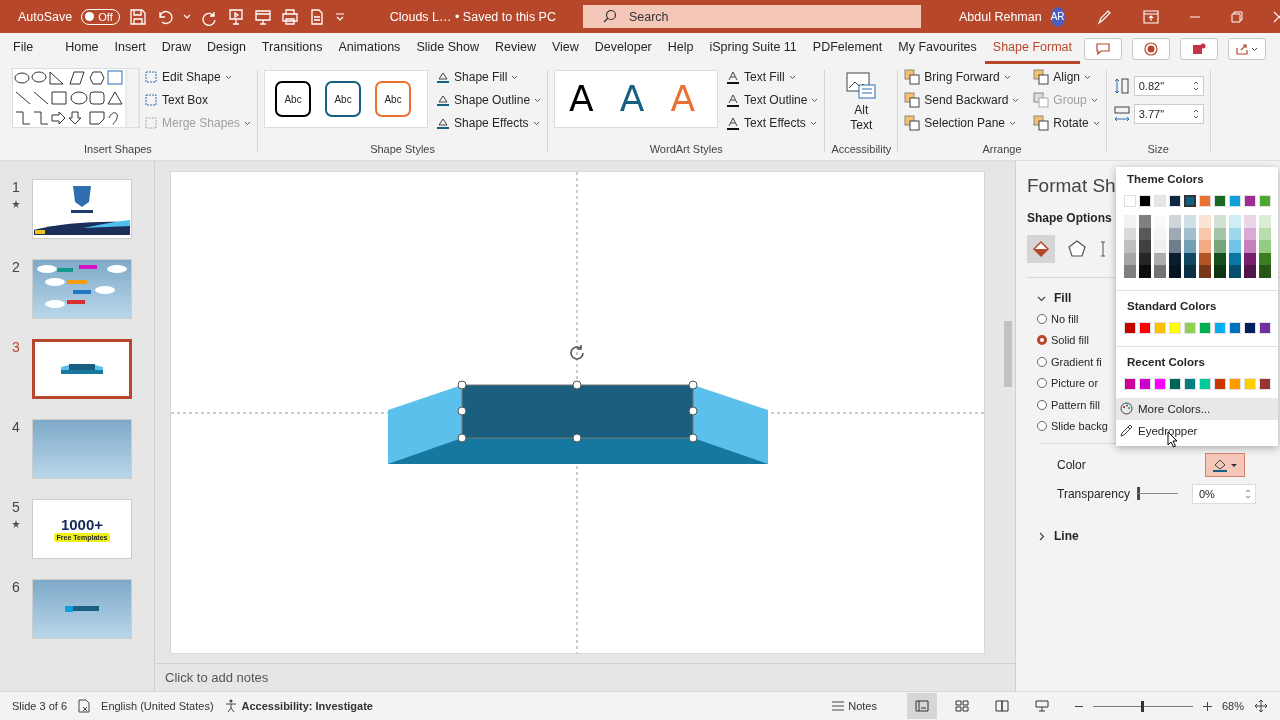 The width and height of the screenshot is (1280, 720). I want to click on ribbon-tab: Review, so click(515, 48).